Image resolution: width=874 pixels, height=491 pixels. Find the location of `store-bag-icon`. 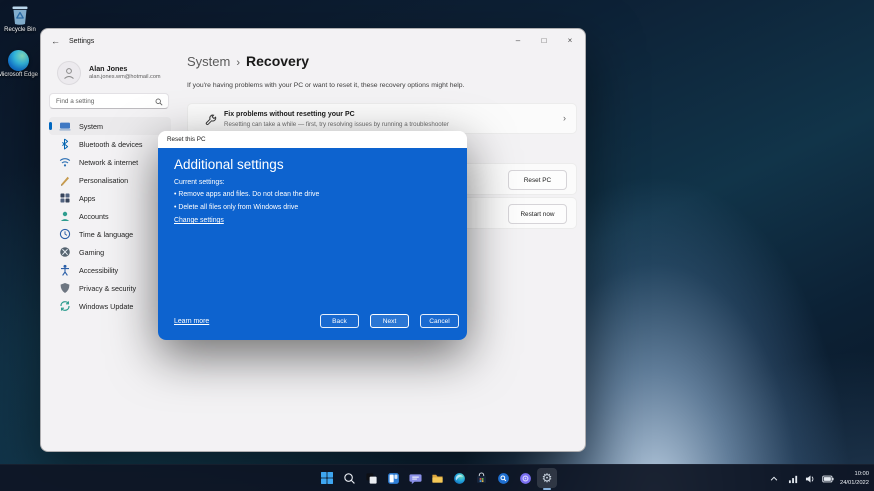

store-bag-icon is located at coordinates (481, 477).